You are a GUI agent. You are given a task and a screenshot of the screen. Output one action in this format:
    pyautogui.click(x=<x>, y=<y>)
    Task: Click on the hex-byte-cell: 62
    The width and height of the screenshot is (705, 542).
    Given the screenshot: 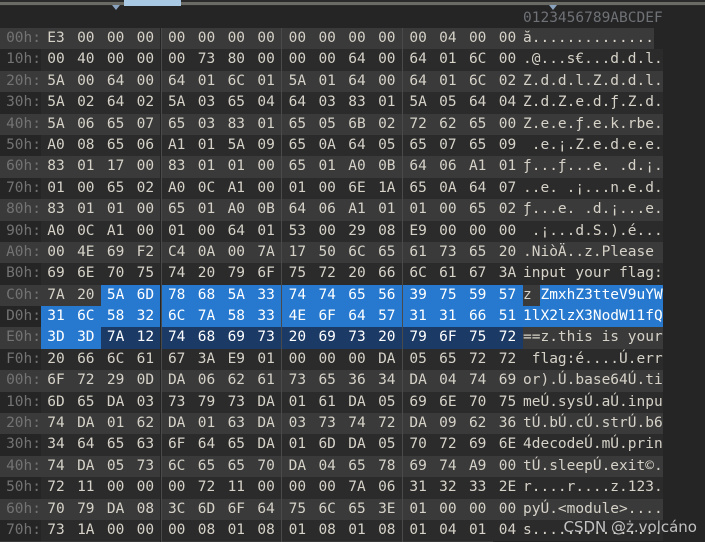 What is the action you would take?
    pyautogui.click(x=447, y=124)
    